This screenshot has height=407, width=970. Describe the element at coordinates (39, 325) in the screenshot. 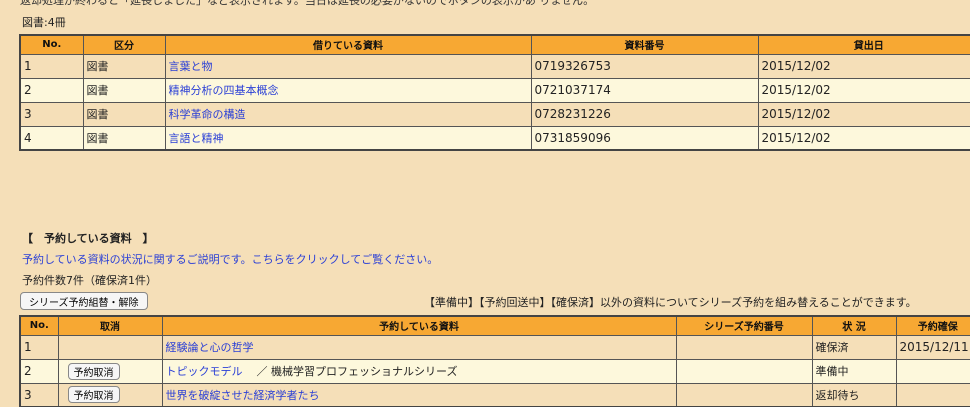

I see `resv-header-no: No.` at that location.